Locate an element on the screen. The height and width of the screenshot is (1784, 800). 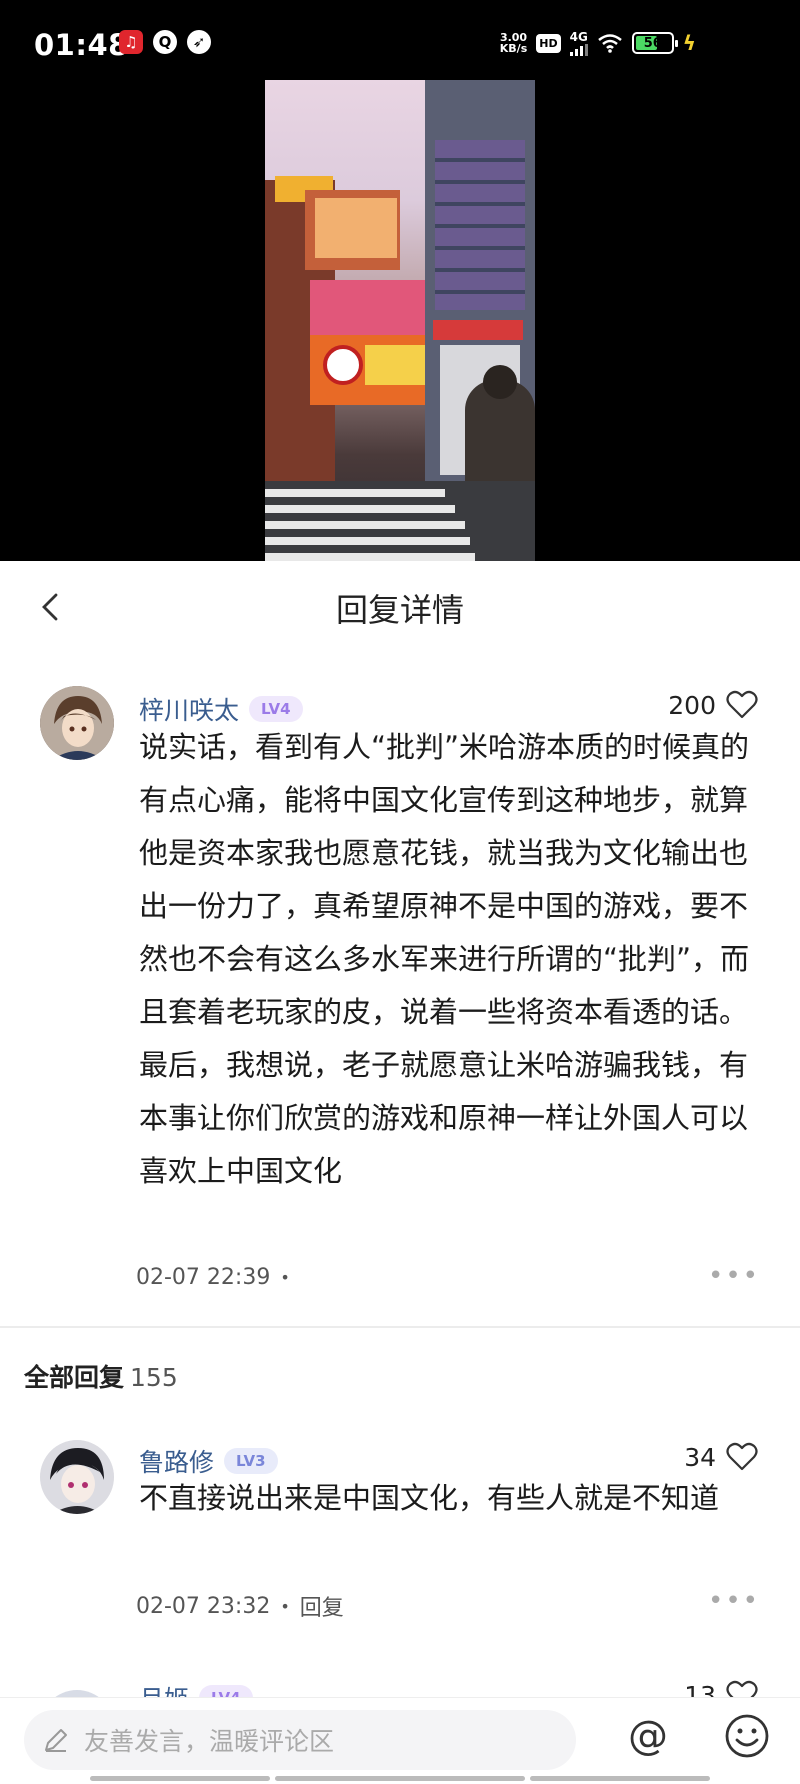
mention-button: @ is located at coordinates (648, 1736).